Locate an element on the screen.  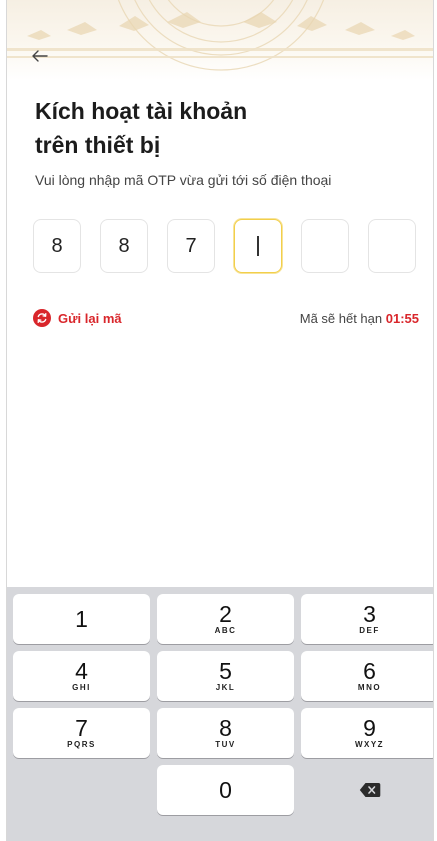
key-7: 7 PQRS is located at coordinates (81, 733).